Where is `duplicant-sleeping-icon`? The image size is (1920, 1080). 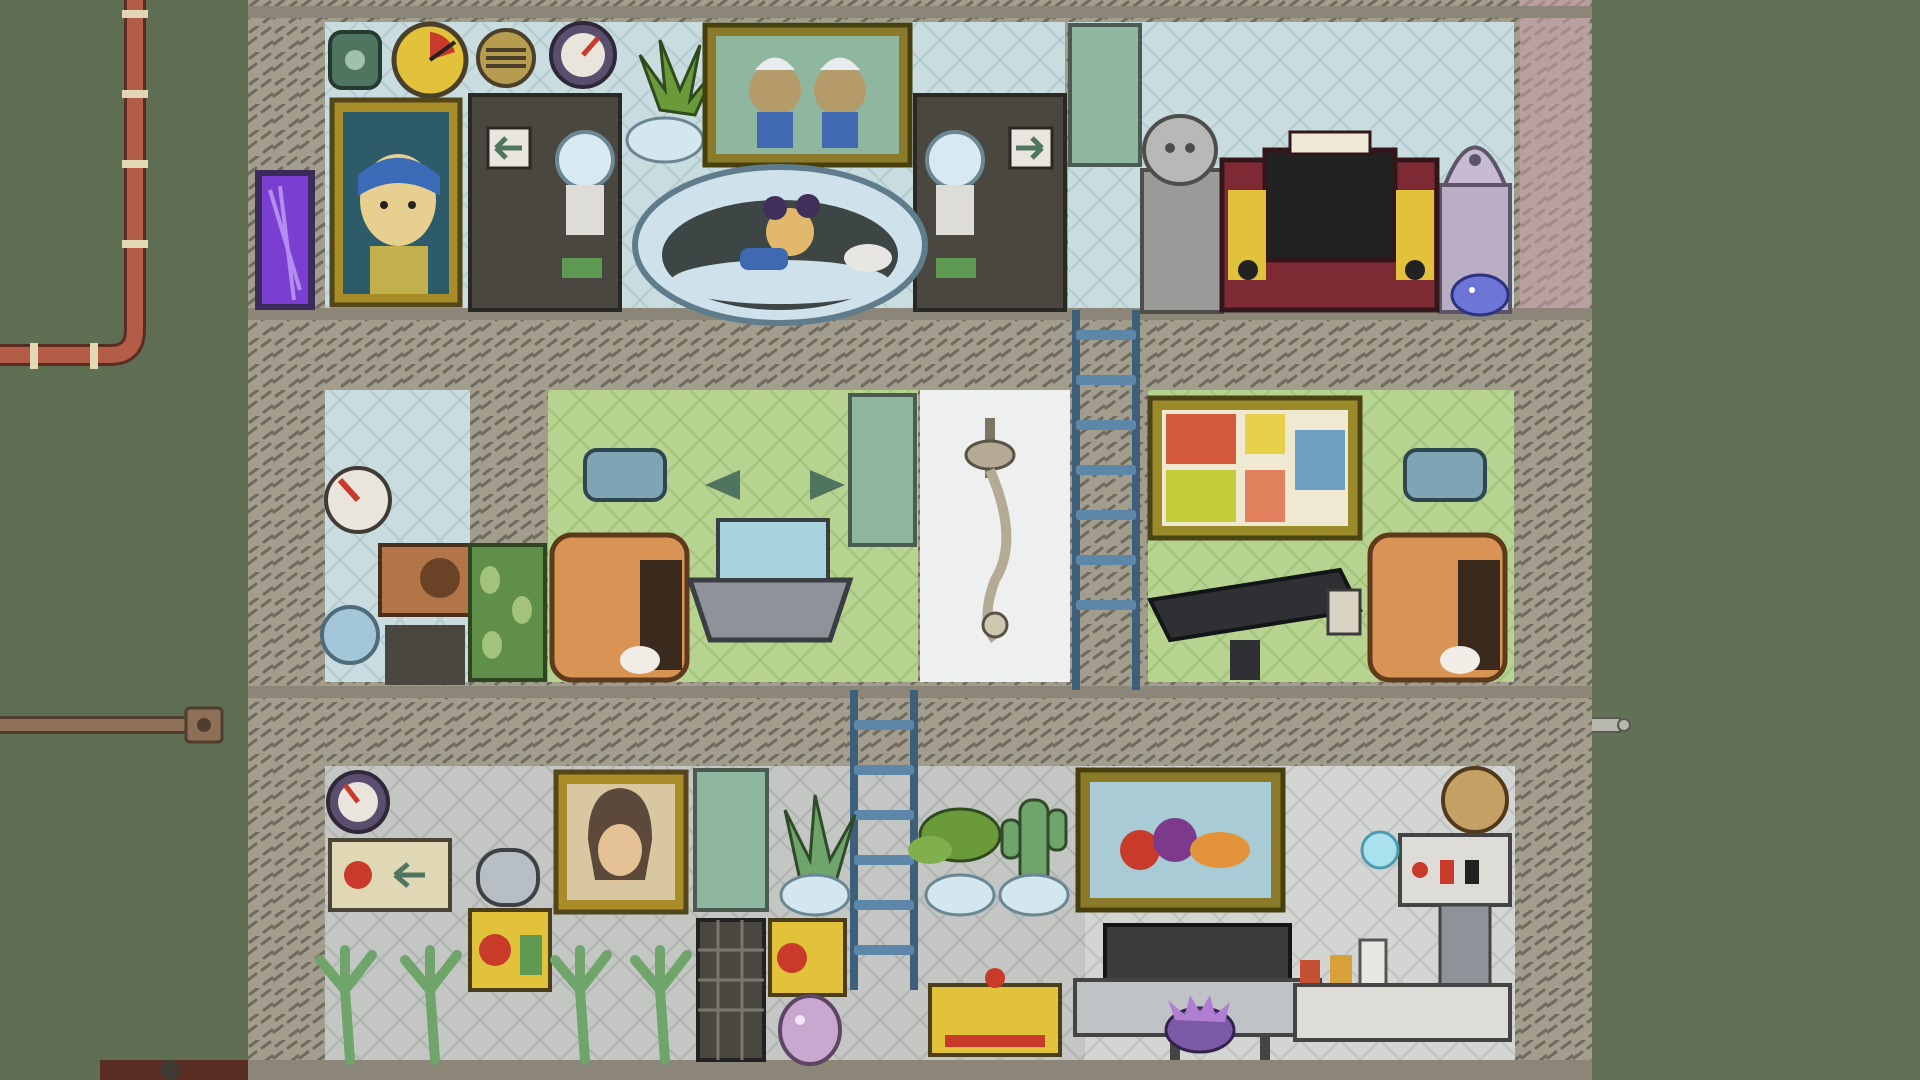
duplicant-sleeping-icon is located at coordinates (780, 245).